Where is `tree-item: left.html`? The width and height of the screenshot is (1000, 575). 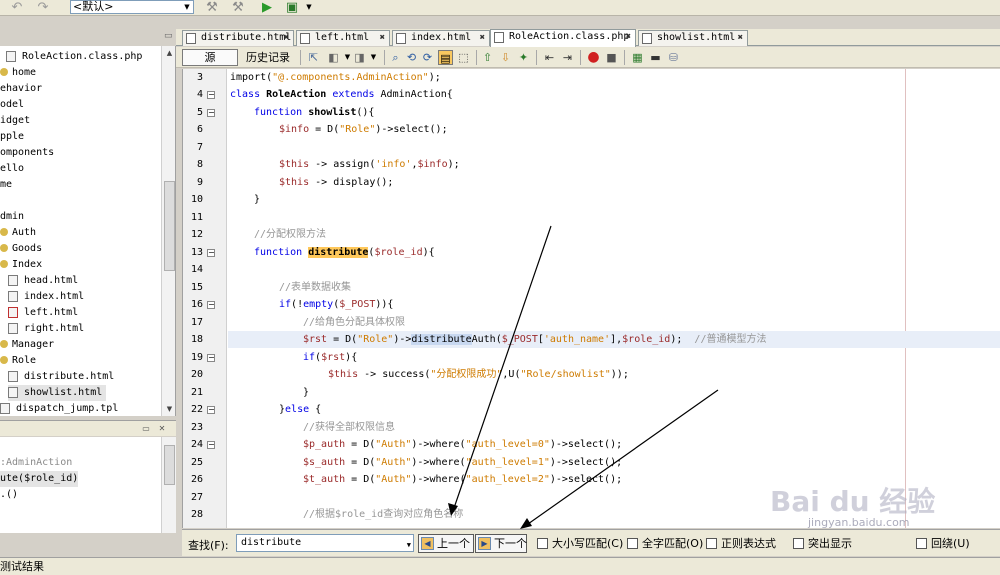
tree-item: left.html is located at coordinates (43, 313).